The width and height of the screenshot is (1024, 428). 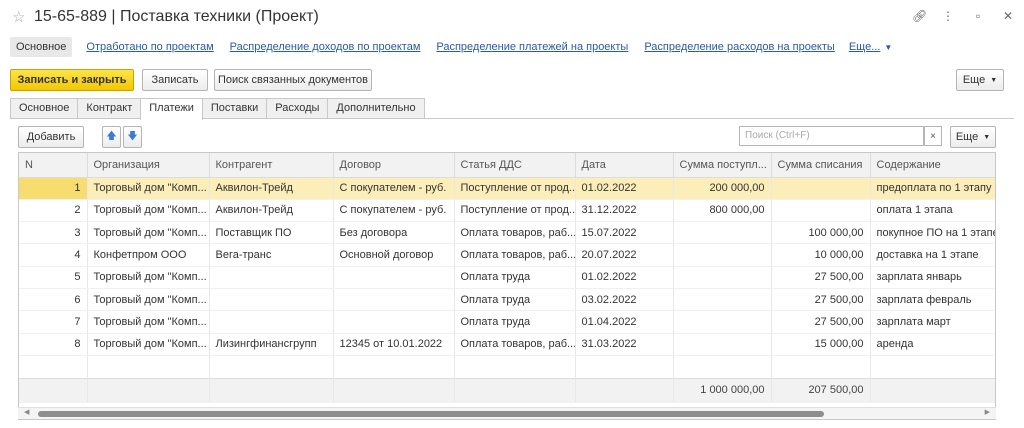 I want to click on table-cell: зарплата январь, so click(x=932, y=277).